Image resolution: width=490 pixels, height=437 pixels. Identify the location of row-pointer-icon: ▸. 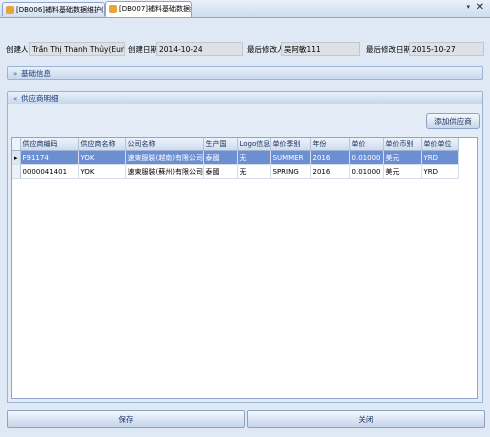
(16, 157).